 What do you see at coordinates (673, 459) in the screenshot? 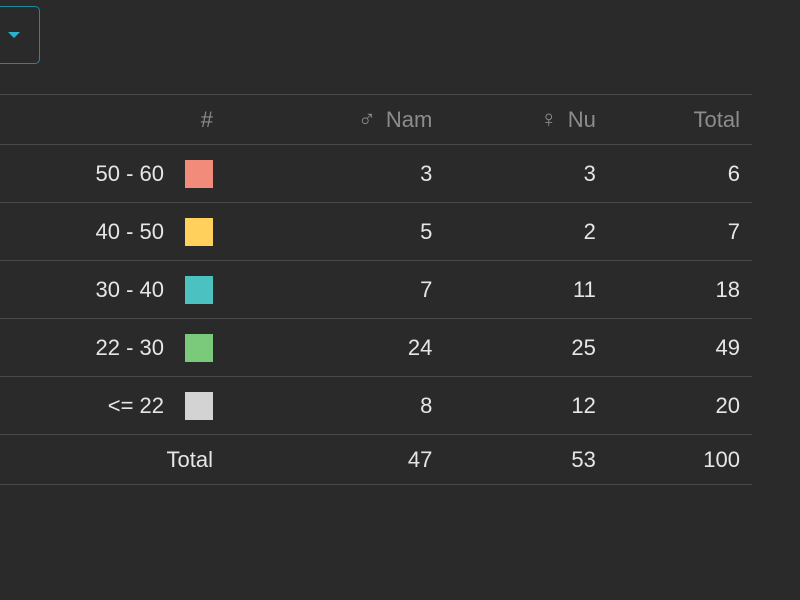
I see `footer-grand-total: 100` at bounding box center [673, 459].